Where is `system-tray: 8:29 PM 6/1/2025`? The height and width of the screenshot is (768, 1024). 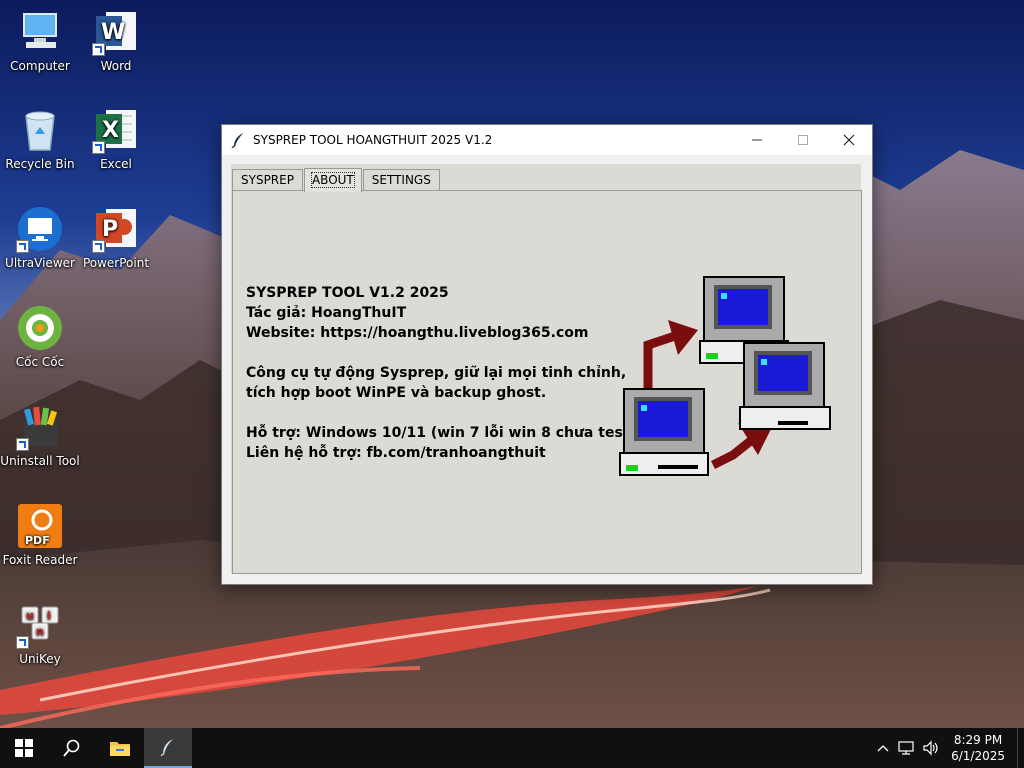 system-tray: 8:29 PM 6/1/2025 is located at coordinates (947, 748).